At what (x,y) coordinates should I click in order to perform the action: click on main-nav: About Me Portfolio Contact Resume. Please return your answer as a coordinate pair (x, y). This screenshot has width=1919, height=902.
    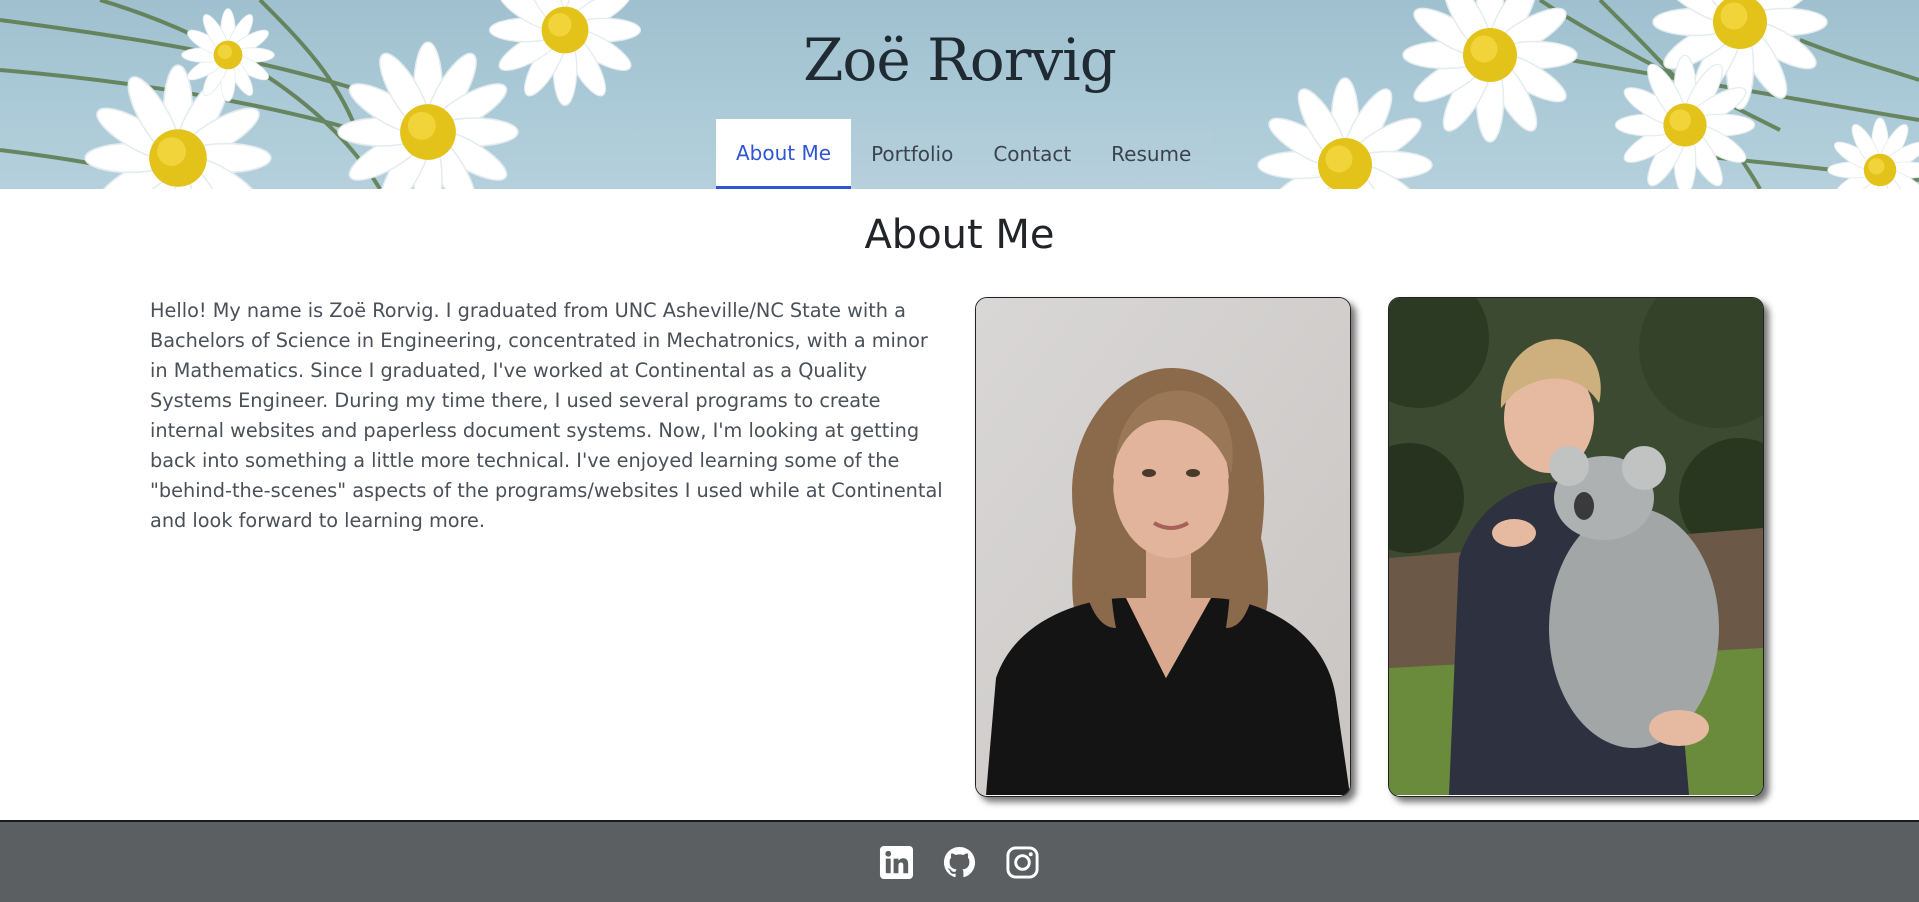
    Looking at the image, I should click on (963, 154).